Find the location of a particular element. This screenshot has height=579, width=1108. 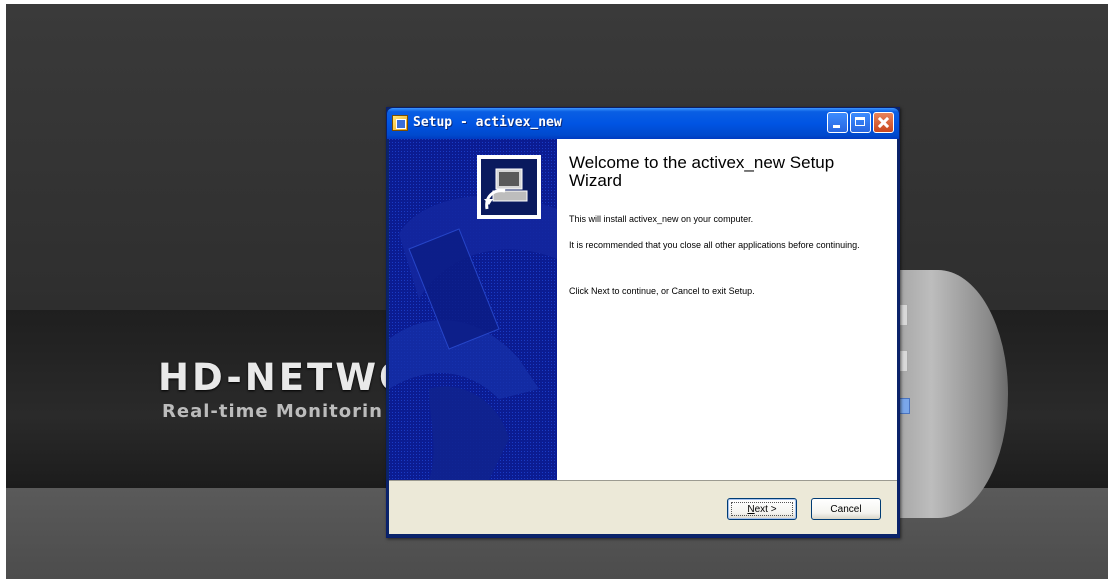

setup-icon is located at coordinates (400, 123).